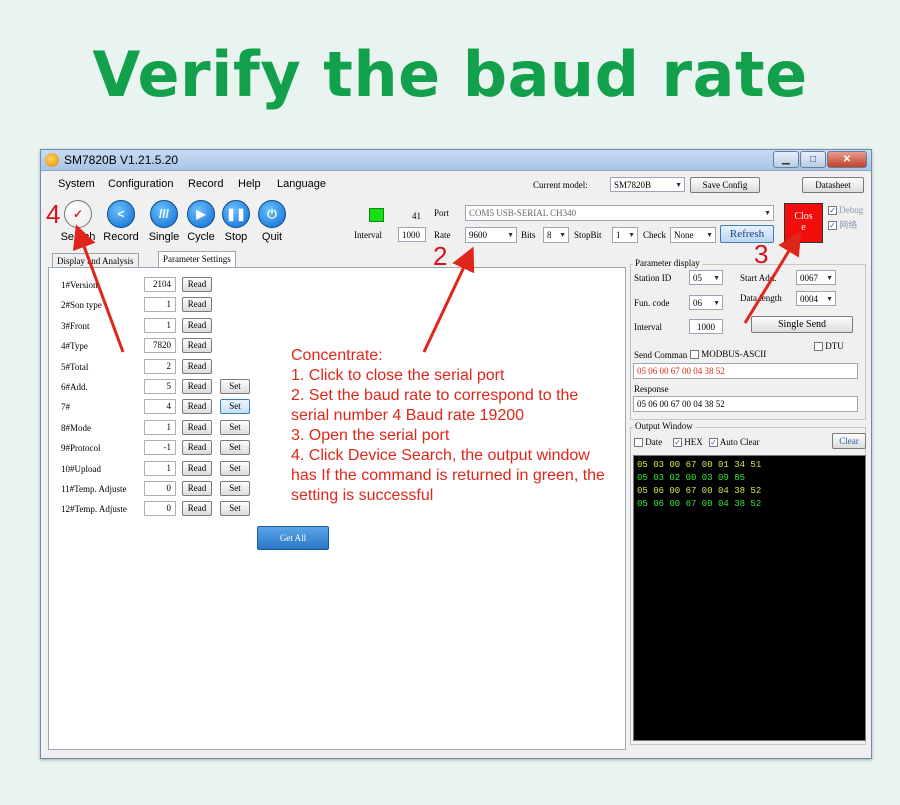 The width and height of the screenshot is (900, 805). Describe the element at coordinates (78, 221) in the screenshot. I see `search-tool: ✓ Search` at that location.